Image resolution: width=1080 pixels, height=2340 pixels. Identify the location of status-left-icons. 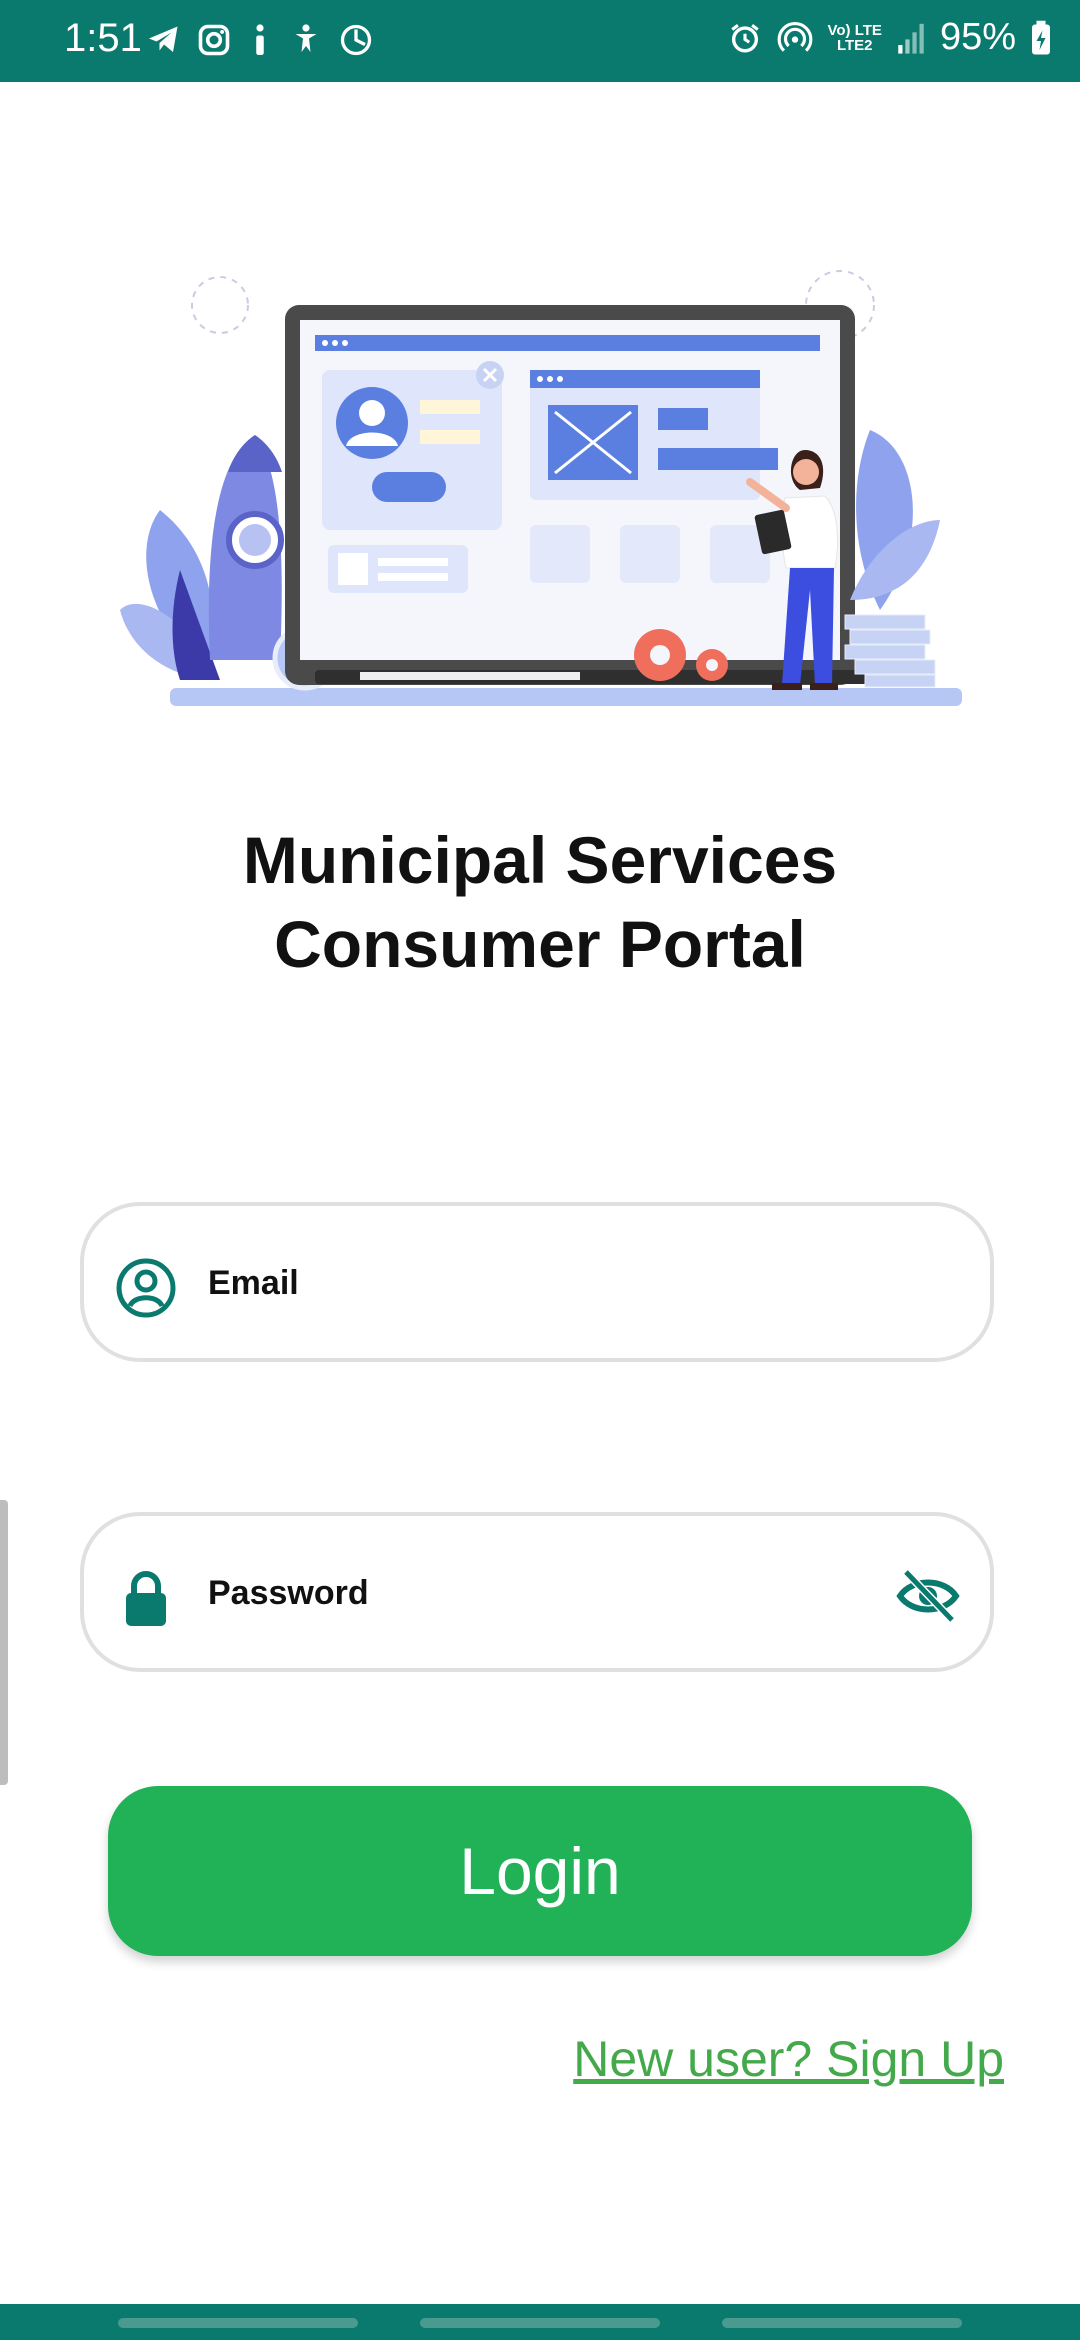
(260, 40).